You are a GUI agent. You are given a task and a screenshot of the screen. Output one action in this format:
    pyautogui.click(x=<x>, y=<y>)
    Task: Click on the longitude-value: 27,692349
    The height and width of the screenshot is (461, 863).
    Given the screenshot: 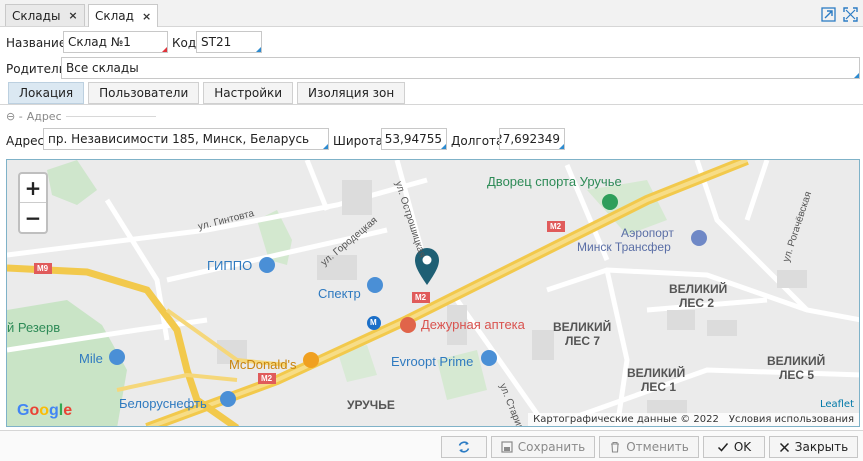 What is the action you would take?
    pyautogui.click(x=529, y=139)
    